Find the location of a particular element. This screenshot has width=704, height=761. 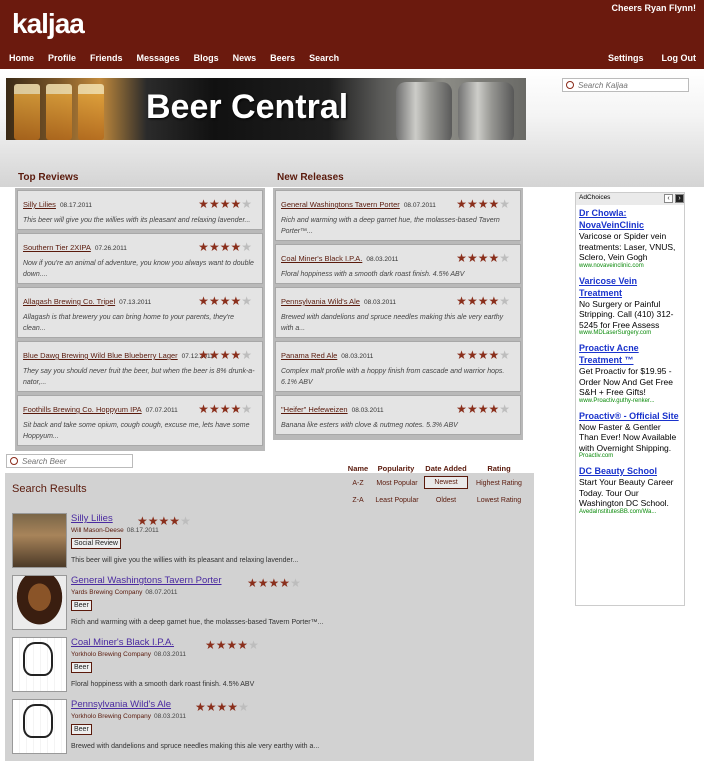

sort-name-za: Z-A is located at coordinates (358, 500).